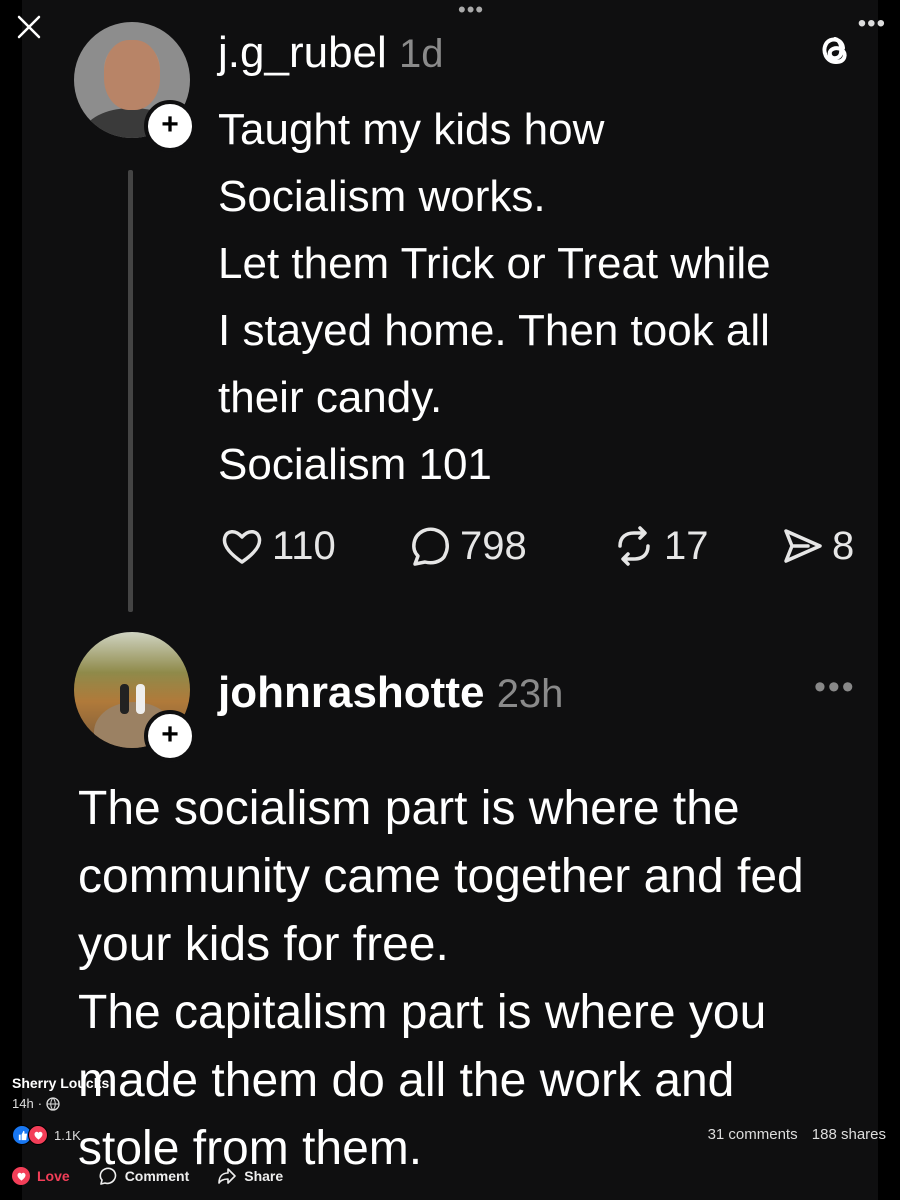  What do you see at coordinates (834, 51) in the screenshot?
I see `threads-logo-icon` at bounding box center [834, 51].